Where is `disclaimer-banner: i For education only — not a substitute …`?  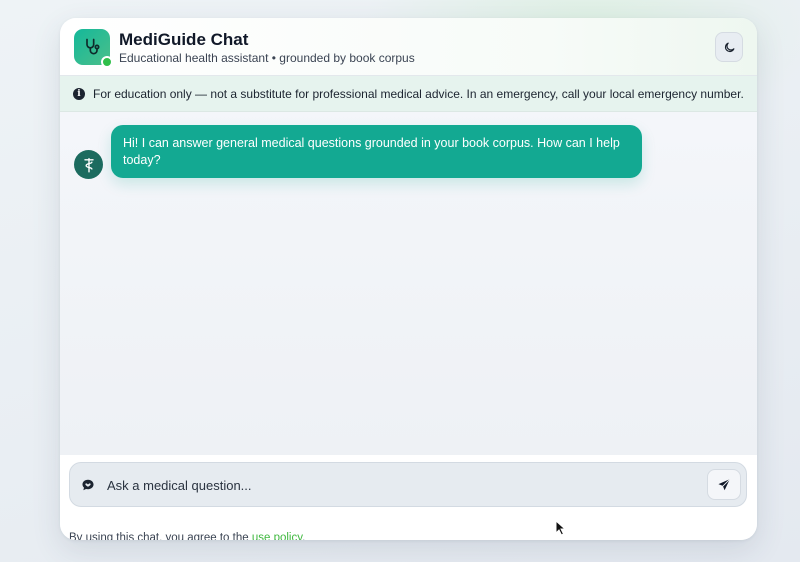
disclaimer-banner: i For education only — not a substitute … is located at coordinates (408, 94).